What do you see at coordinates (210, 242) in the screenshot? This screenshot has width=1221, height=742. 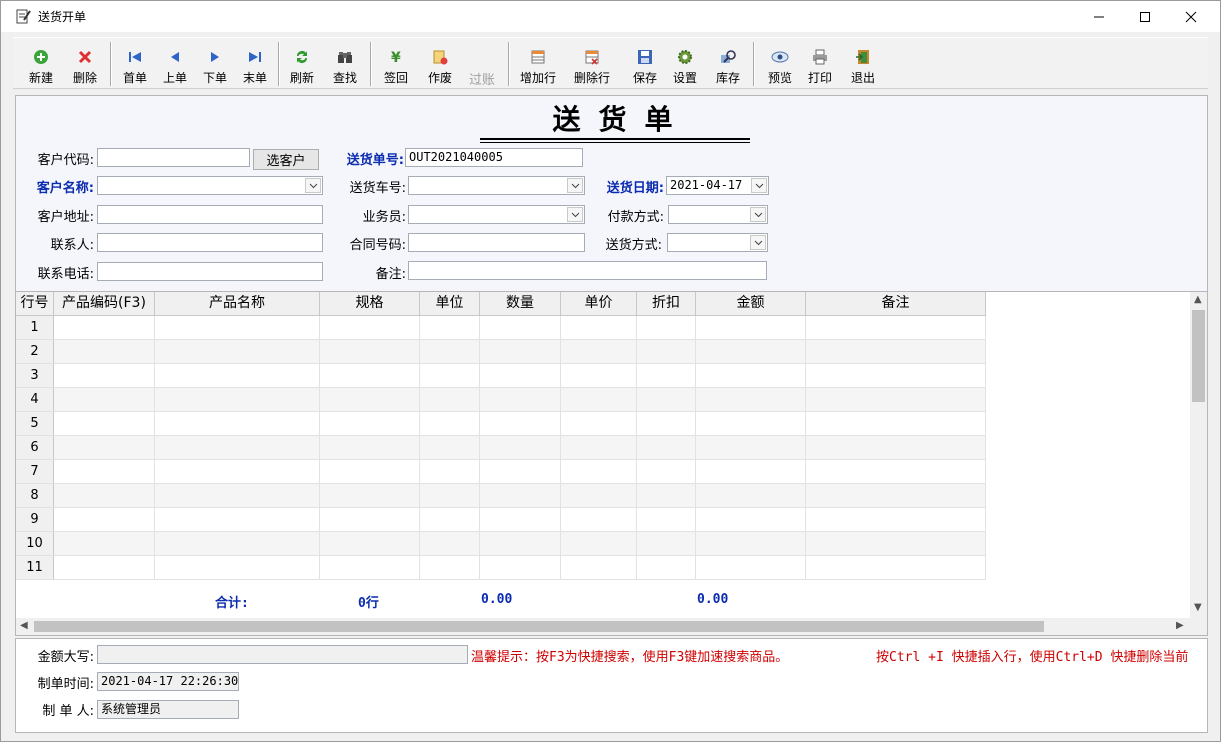 I see `contact-input` at bounding box center [210, 242].